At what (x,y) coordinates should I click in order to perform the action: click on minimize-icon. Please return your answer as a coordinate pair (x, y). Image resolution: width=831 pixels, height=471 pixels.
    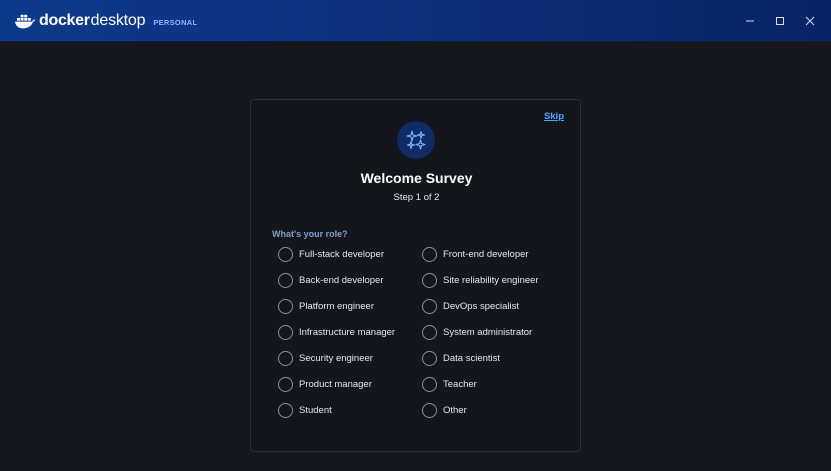
    Looking at the image, I should click on (750, 21).